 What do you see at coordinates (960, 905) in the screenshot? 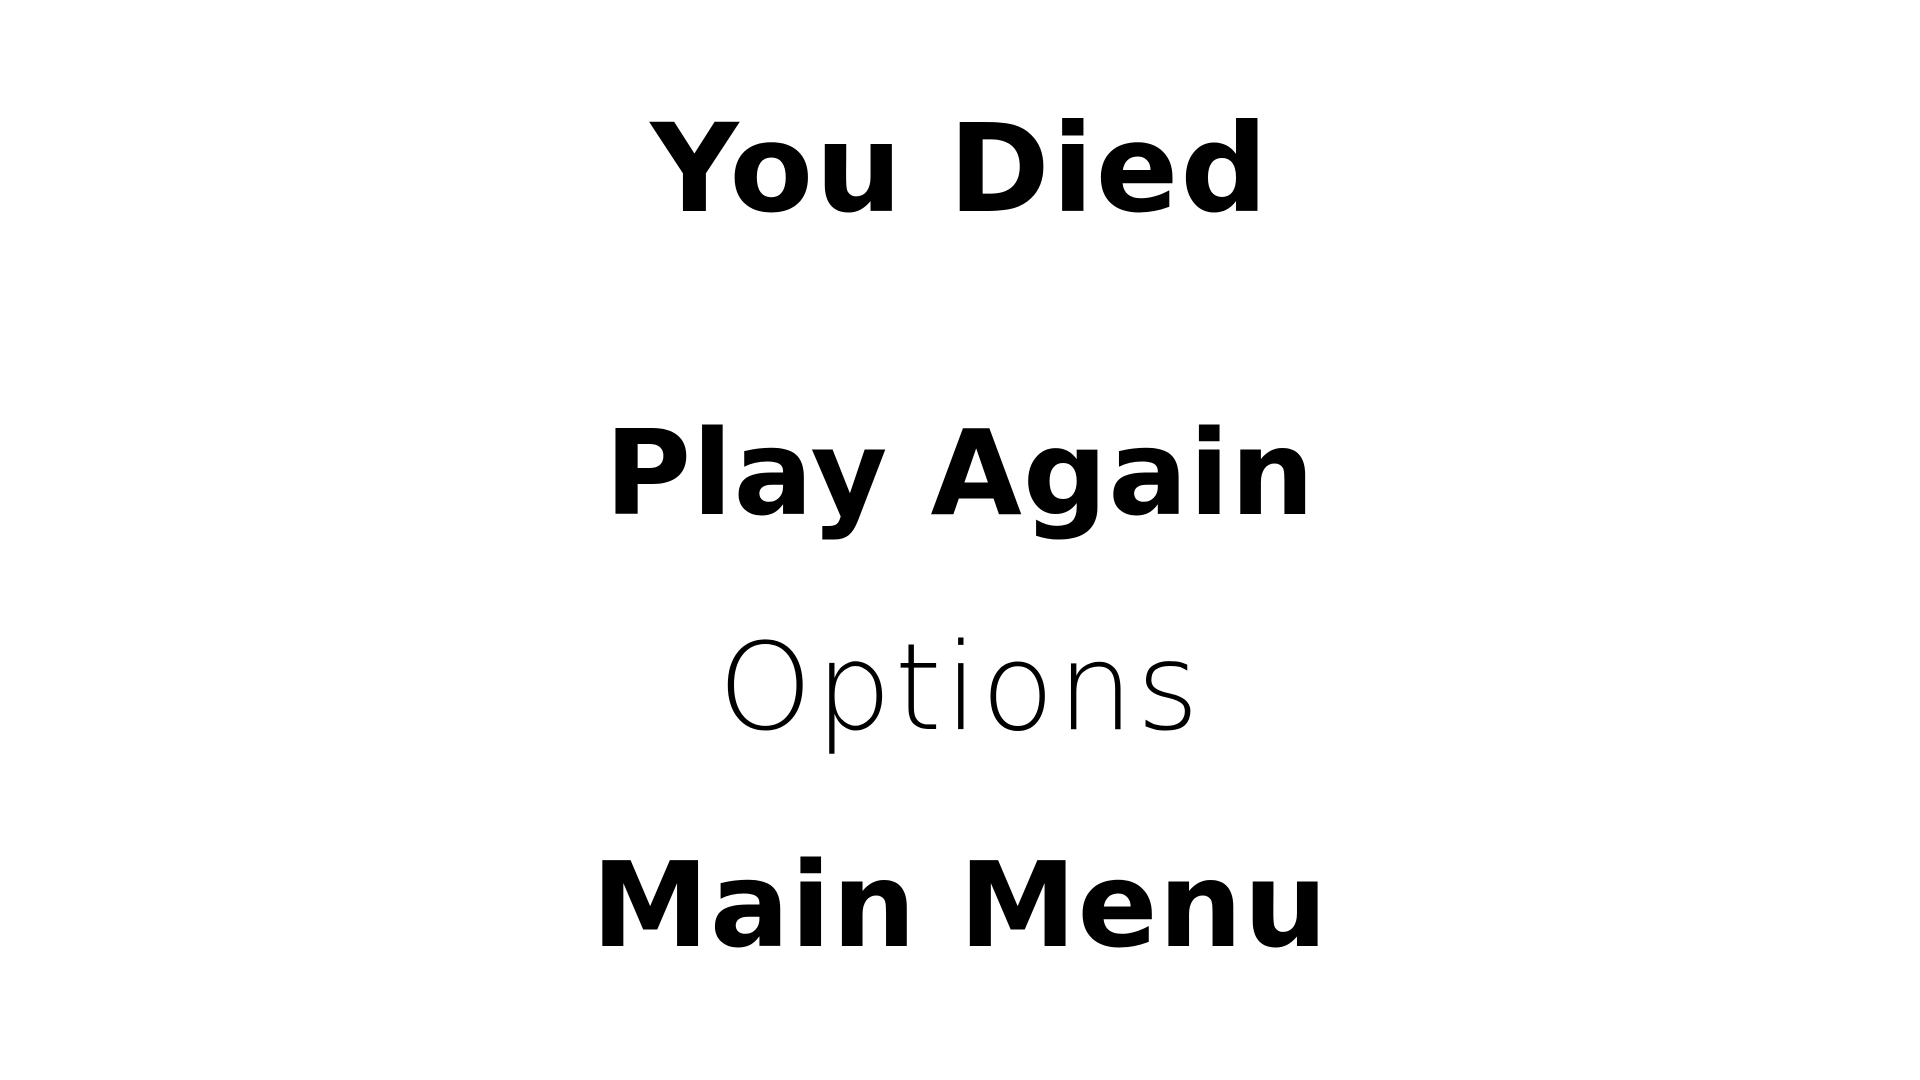
I see `main-menu-button: Main Menu` at bounding box center [960, 905].